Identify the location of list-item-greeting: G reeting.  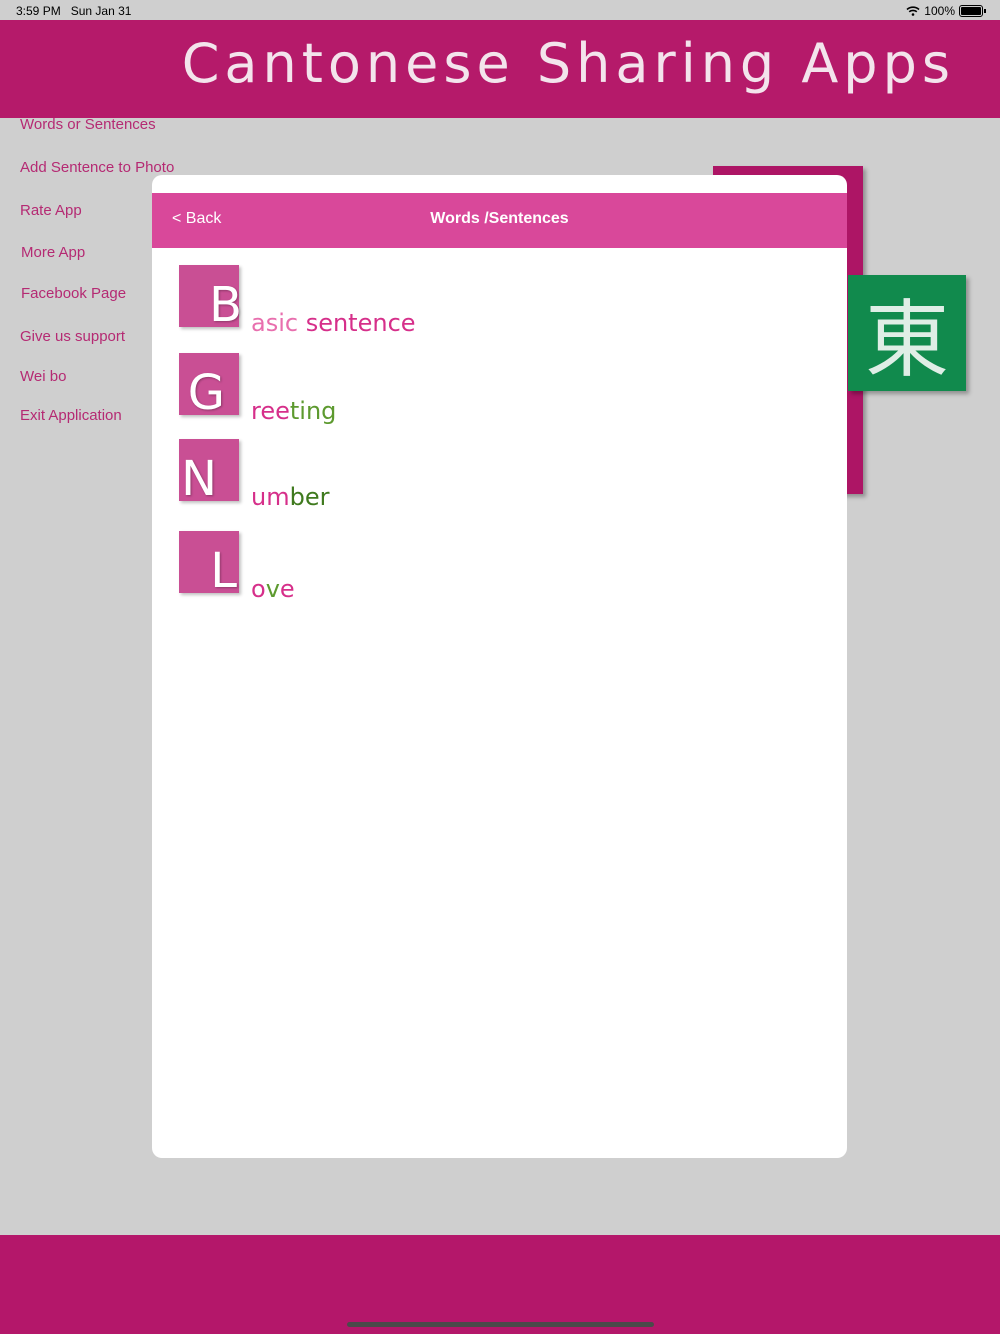
(379, 389).